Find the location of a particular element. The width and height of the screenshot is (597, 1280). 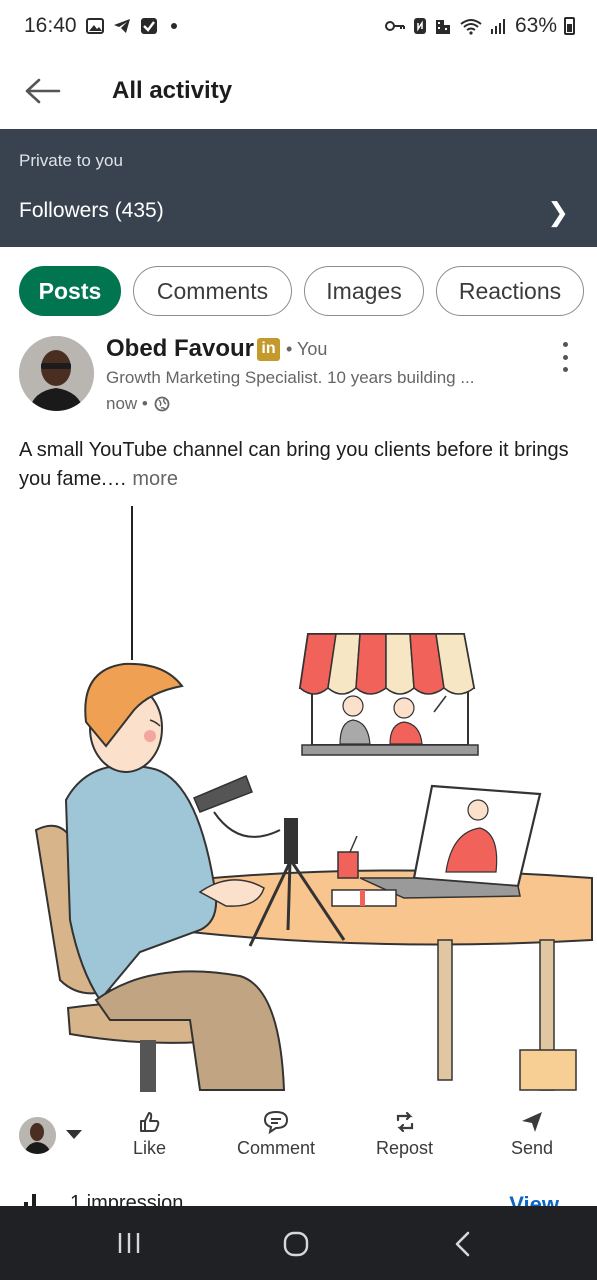

post-action-bar: Like Comment Repost Send is located at coordinates (298, 1138).